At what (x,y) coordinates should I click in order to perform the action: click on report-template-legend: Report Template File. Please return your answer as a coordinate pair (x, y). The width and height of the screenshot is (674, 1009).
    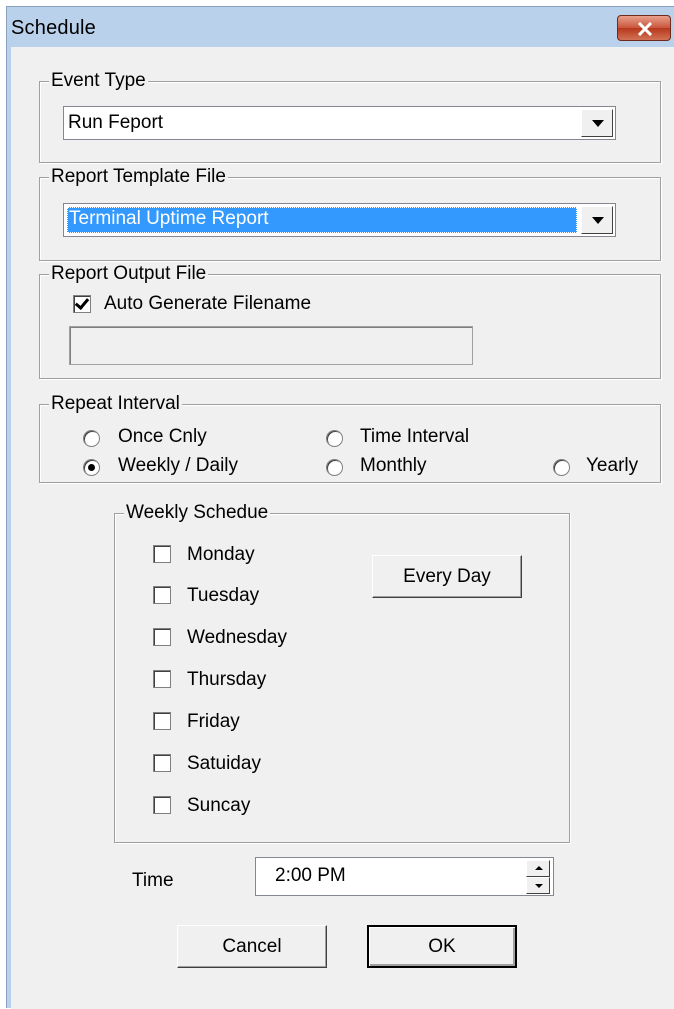
    Looking at the image, I should click on (138, 177).